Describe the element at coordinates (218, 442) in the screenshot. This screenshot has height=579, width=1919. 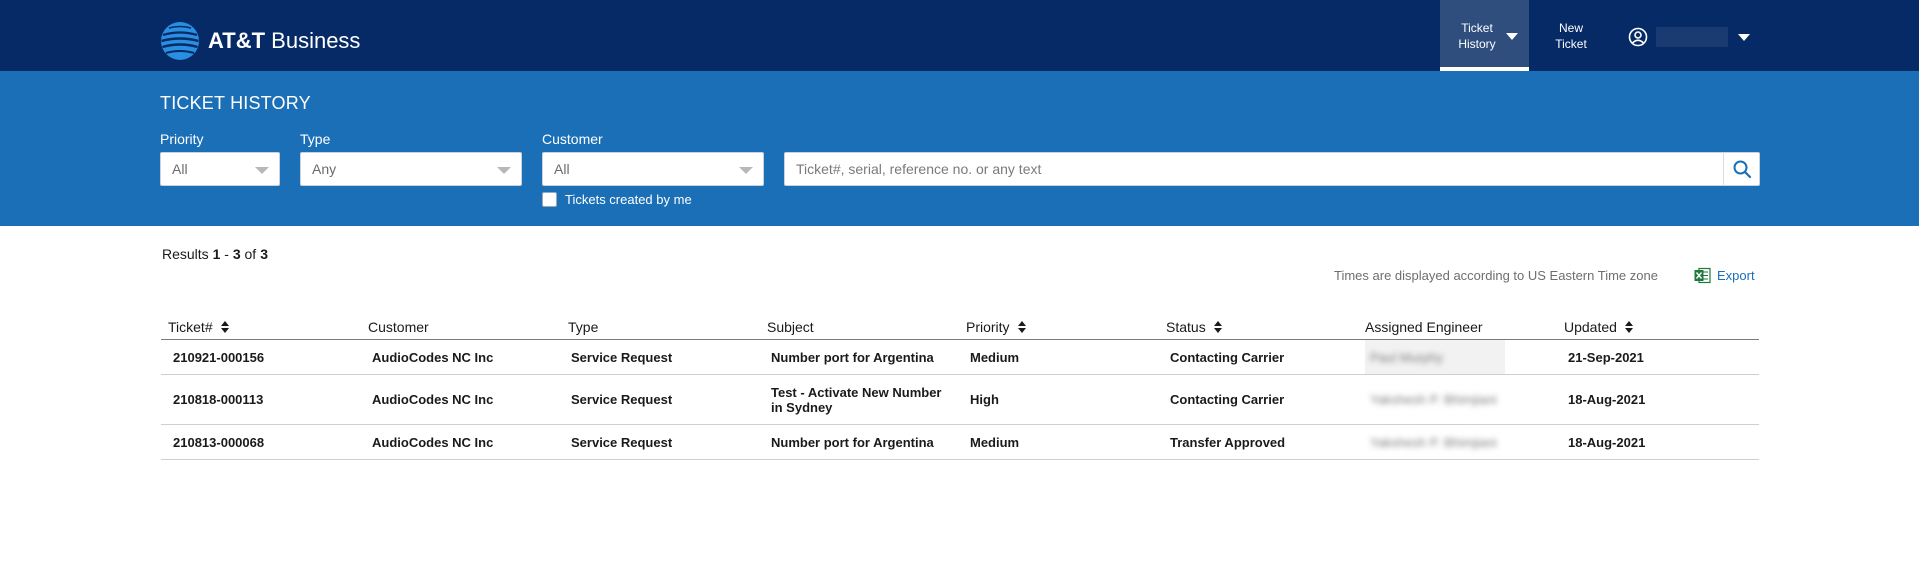
I see `cell-ticket: 210813-000068` at that location.